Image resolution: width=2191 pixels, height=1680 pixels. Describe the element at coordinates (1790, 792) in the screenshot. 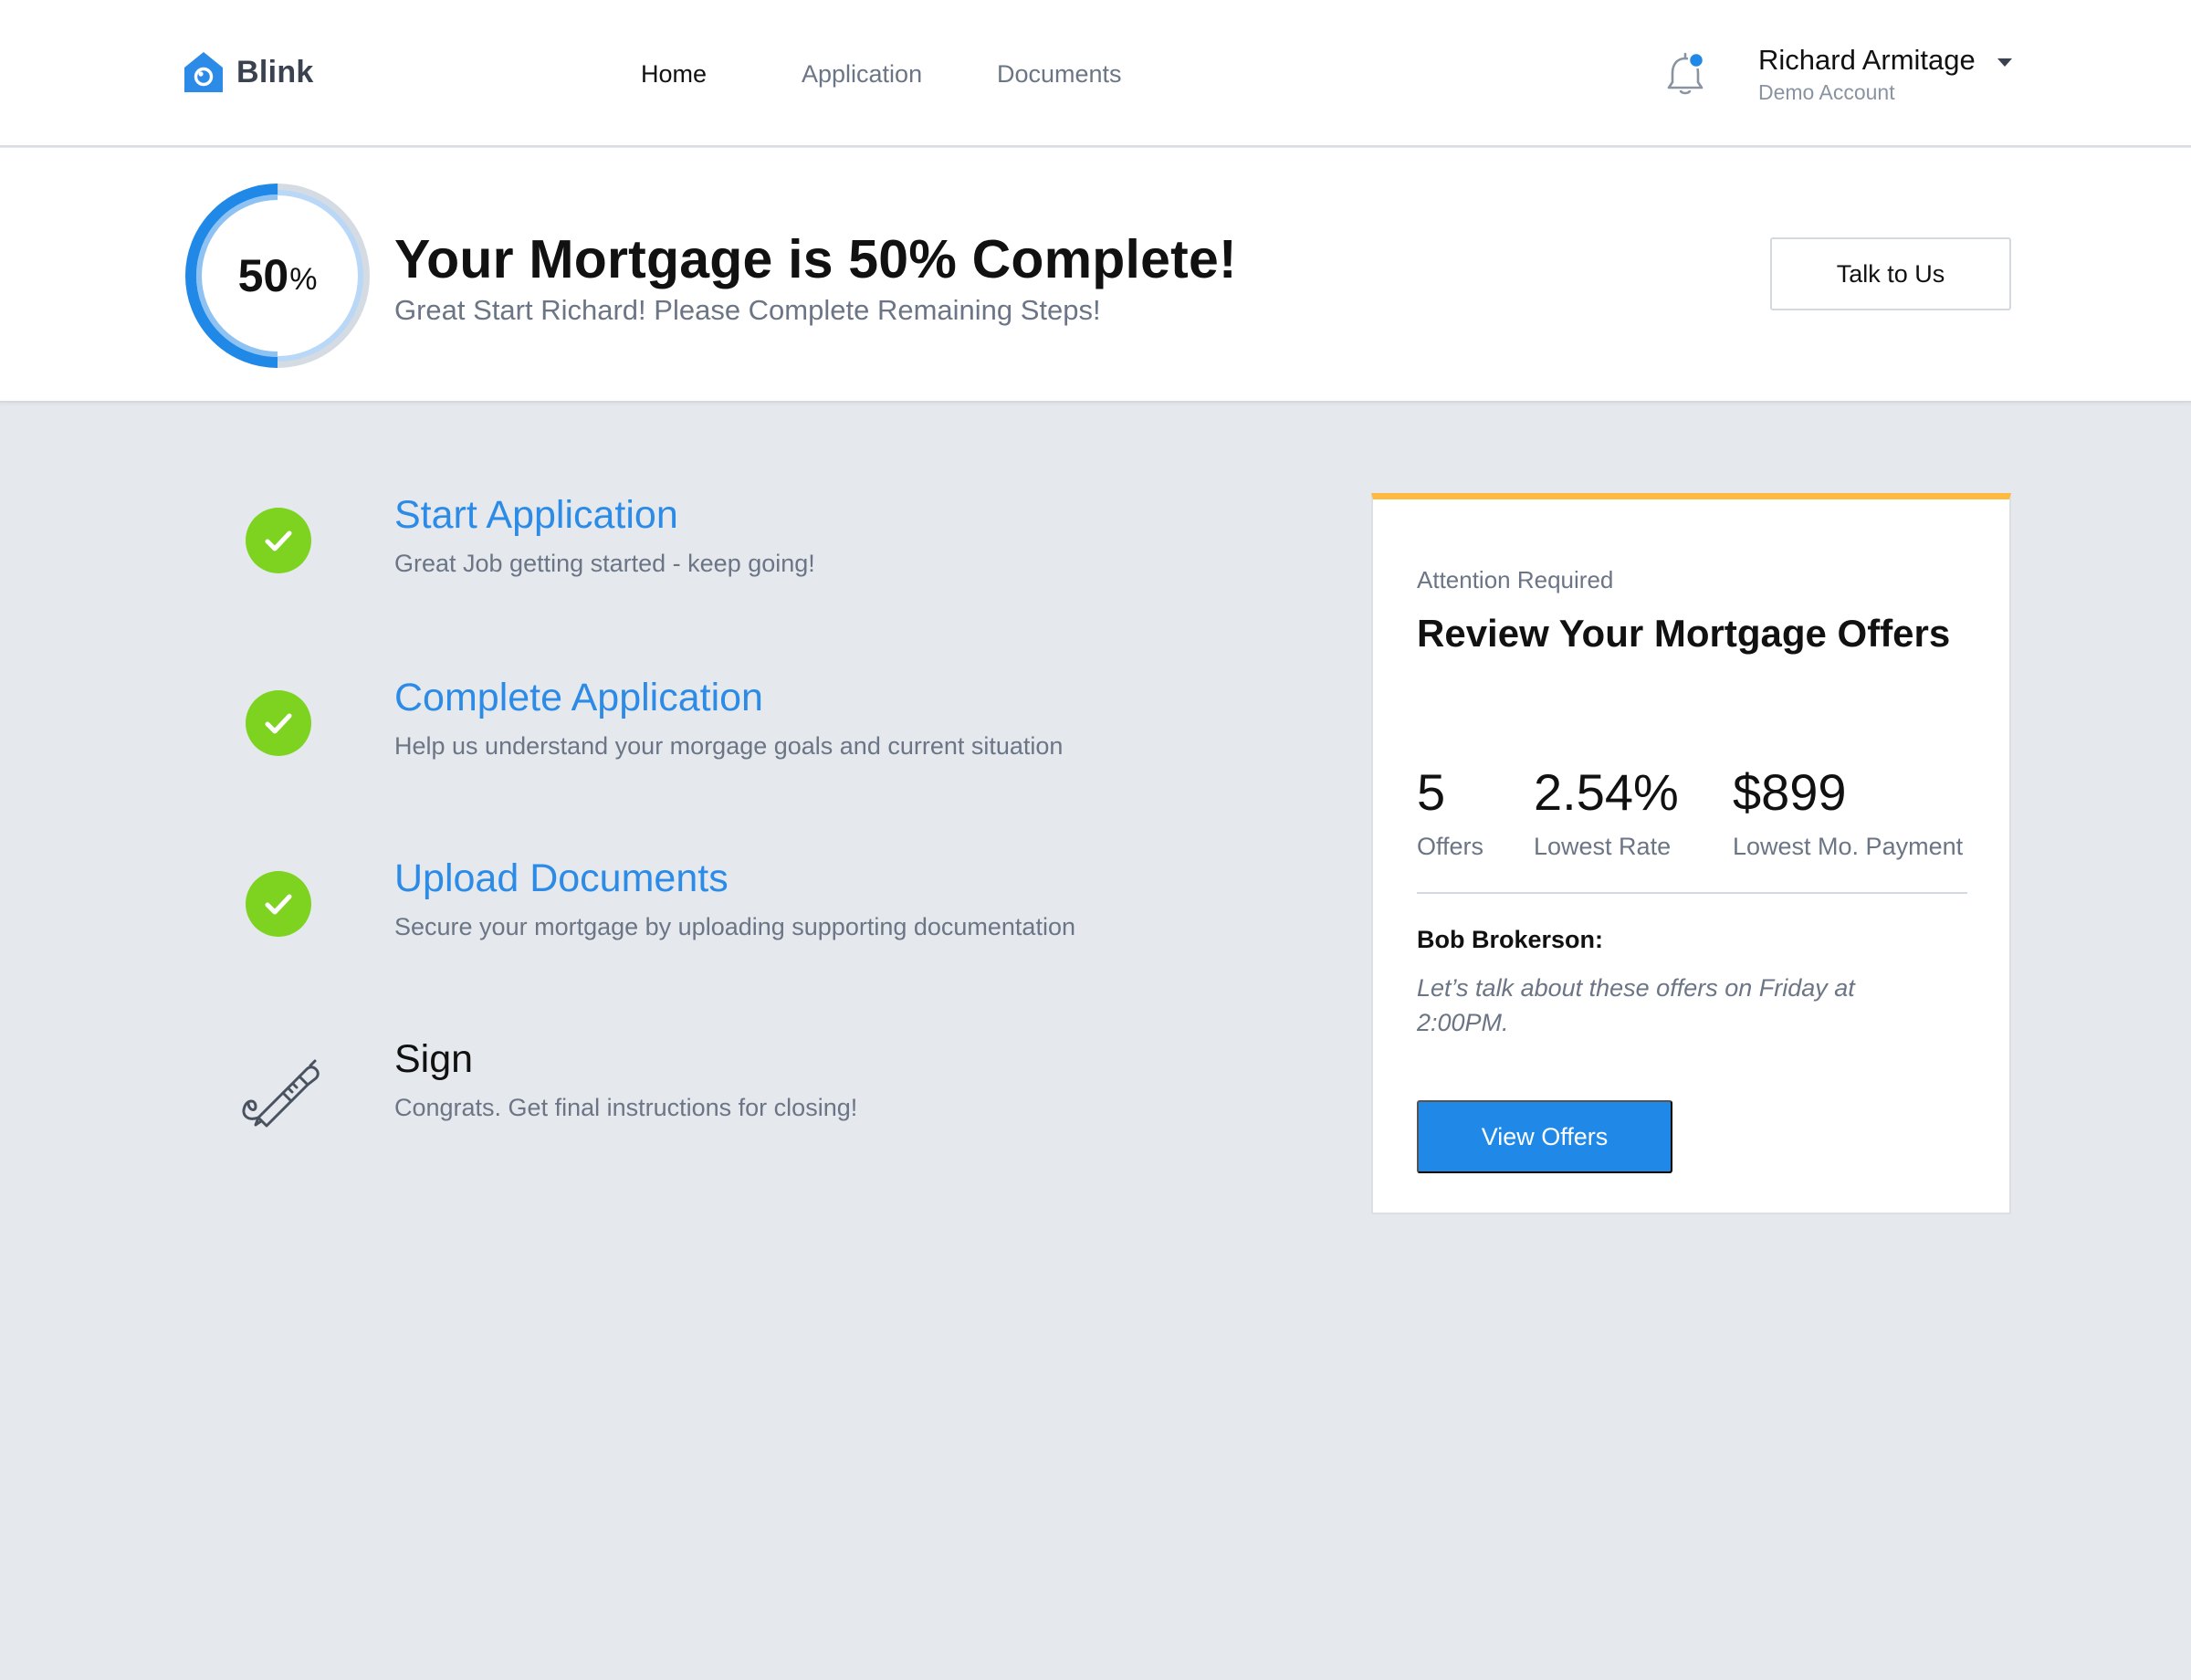

I see `stat-value: $899` at that location.